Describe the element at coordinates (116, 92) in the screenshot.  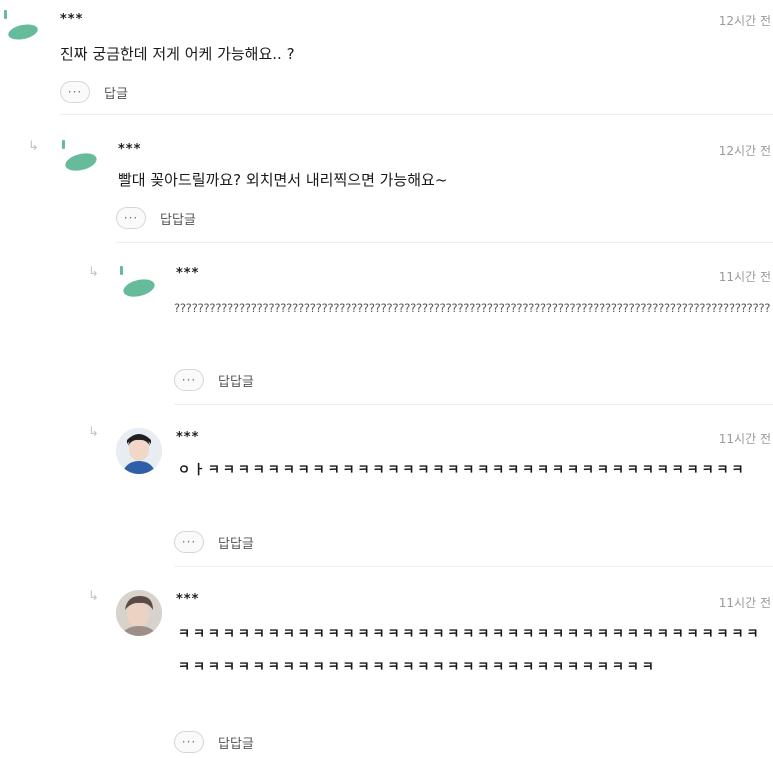
I see `reply-button: 답글` at that location.